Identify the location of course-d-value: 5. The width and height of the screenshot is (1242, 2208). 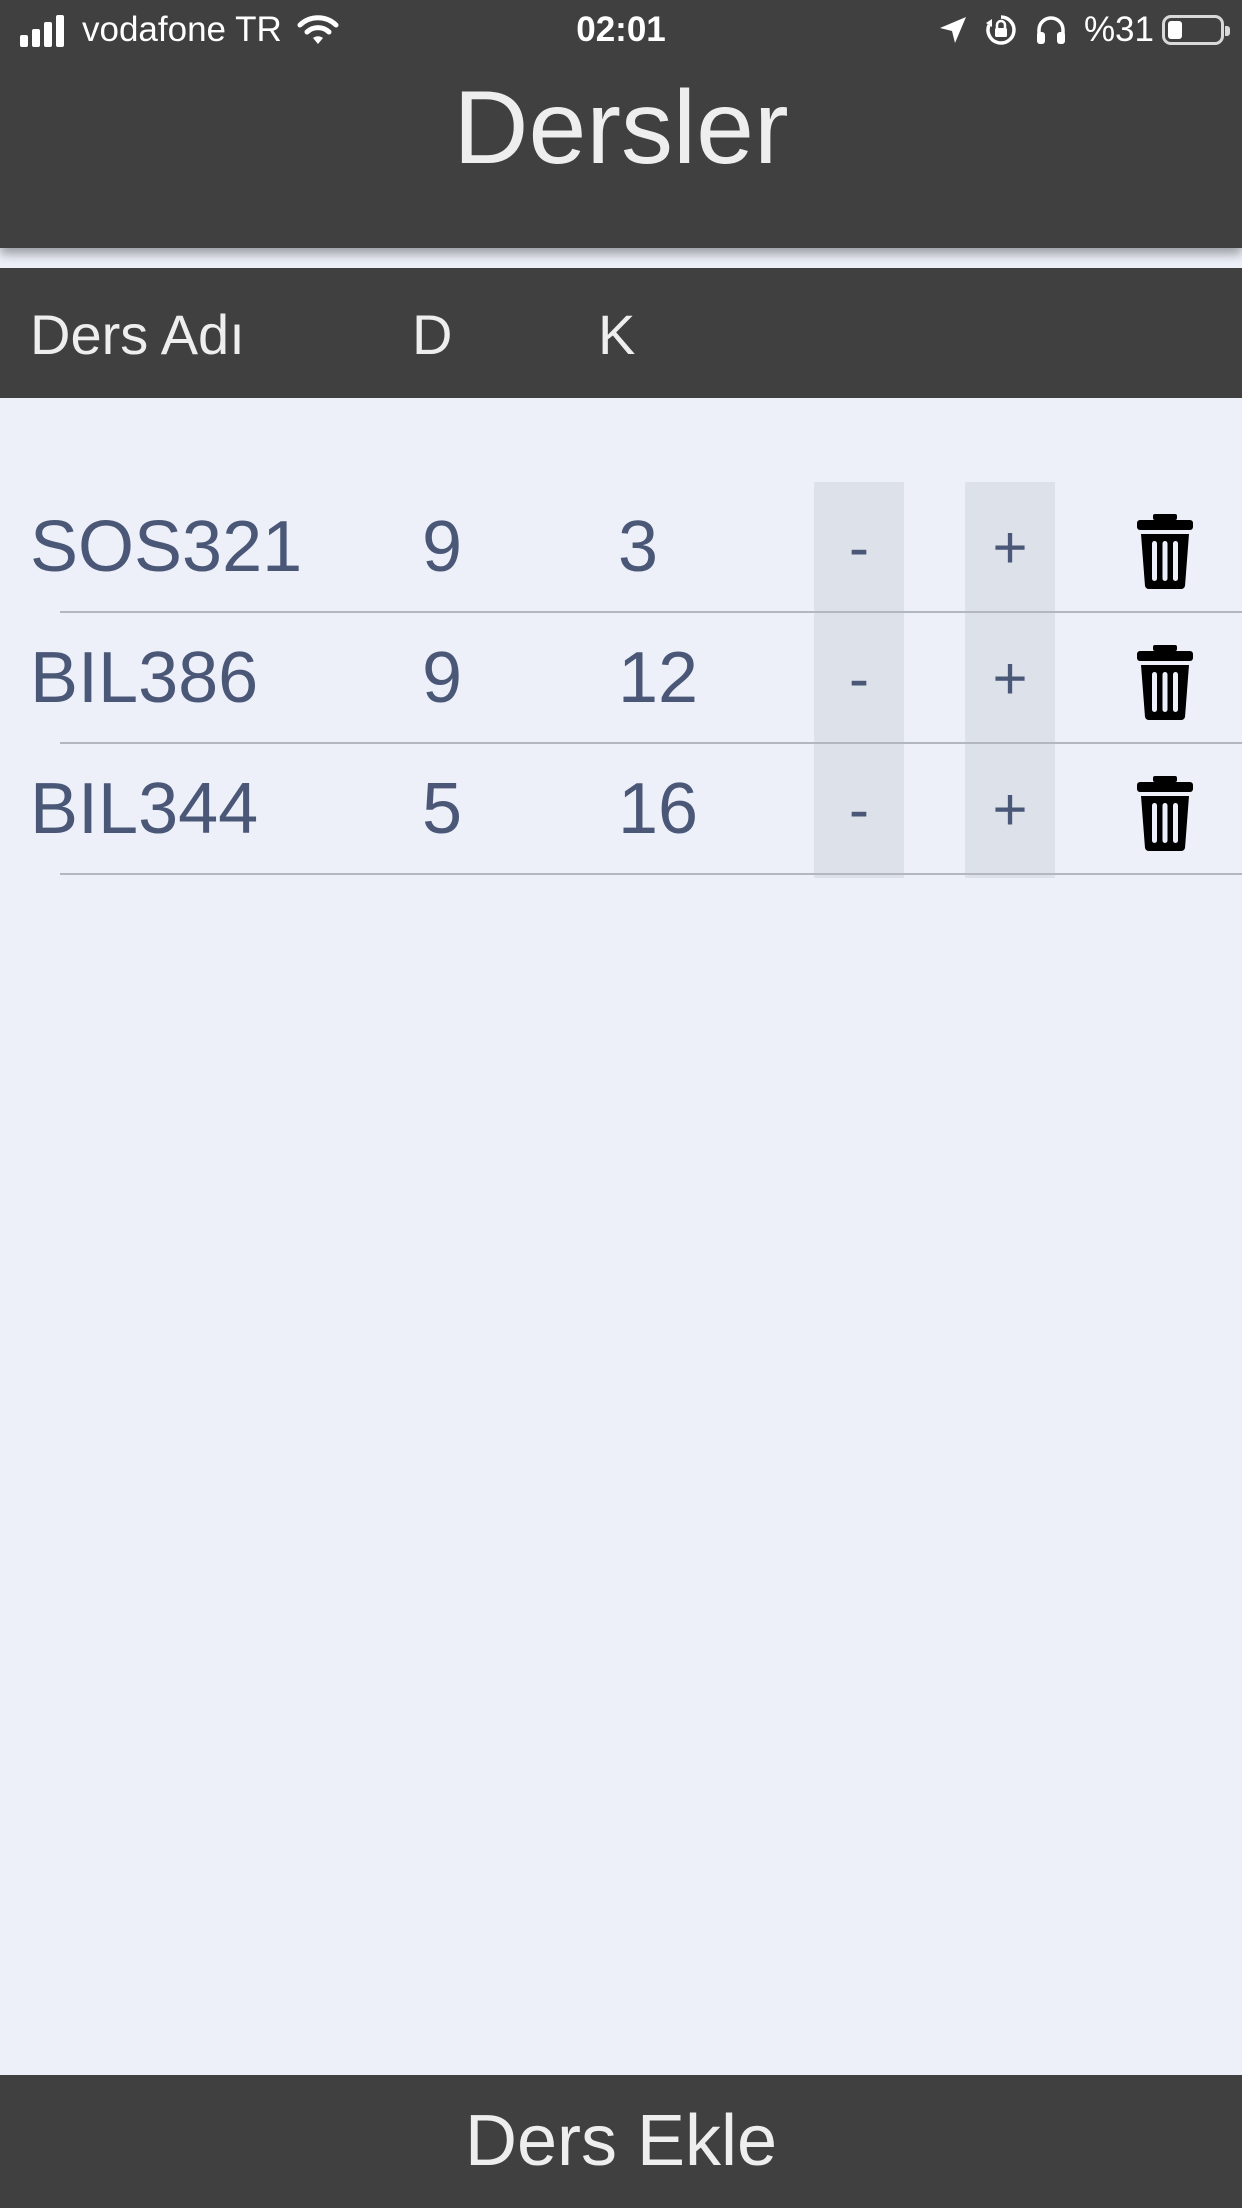
(442, 809).